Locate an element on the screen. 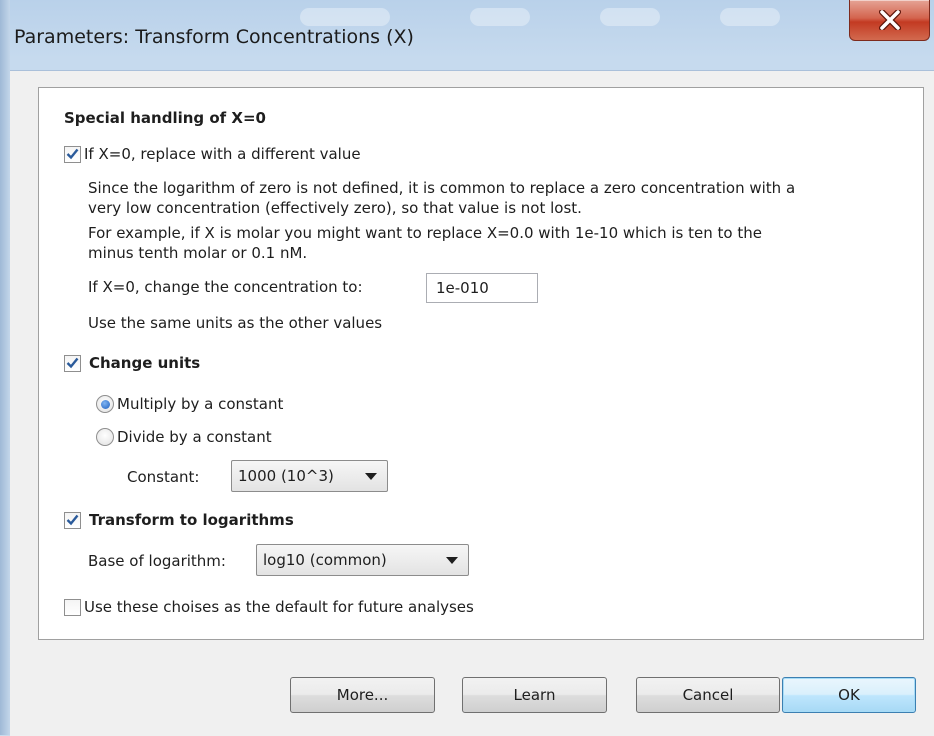 The image size is (934, 736). change-units-checkbox: Change units is located at coordinates (132, 363).